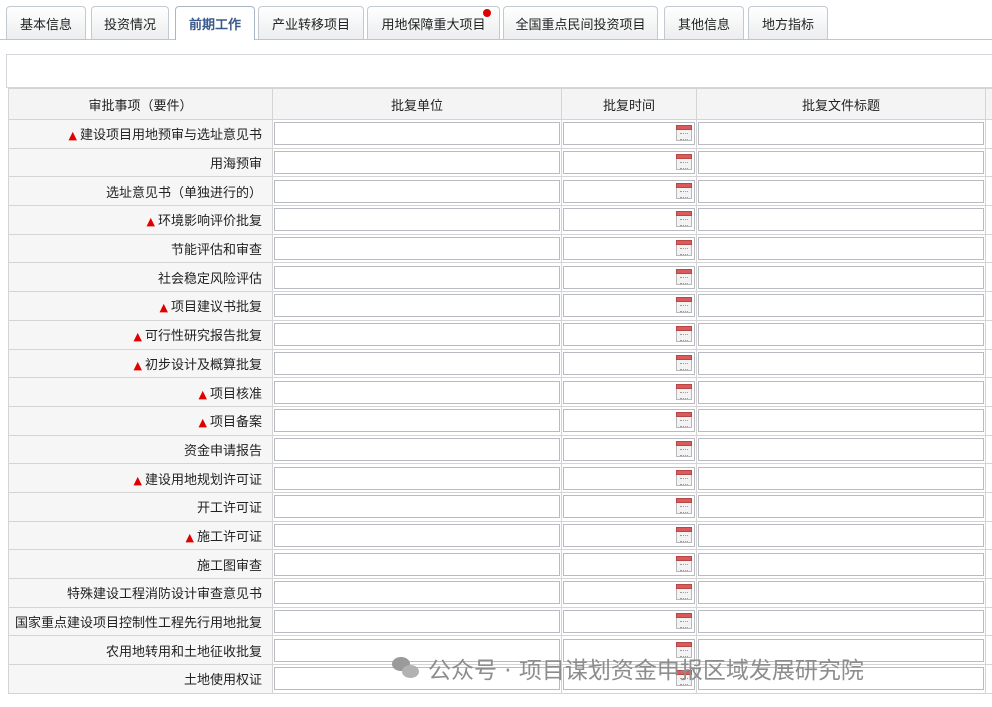  I want to click on approval-item-text: 资金申请报告, so click(222, 451).